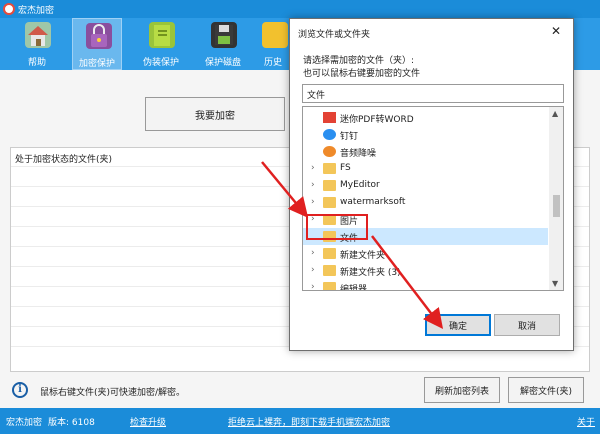 Image resolution: width=600 pixels, height=434 pixels. Describe the element at coordinates (9, 9) in the screenshot. I see `app-logo` at that location.